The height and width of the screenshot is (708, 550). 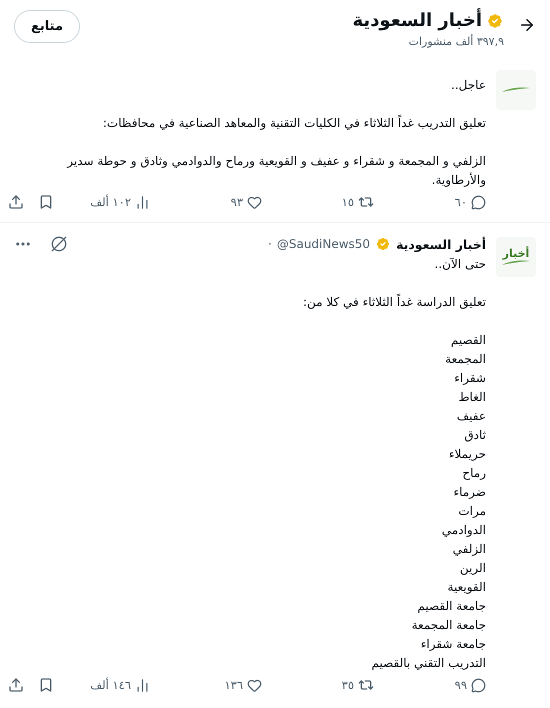 I want to click on views-button: ١٠٢ ألف, so click(x=120, y=202).